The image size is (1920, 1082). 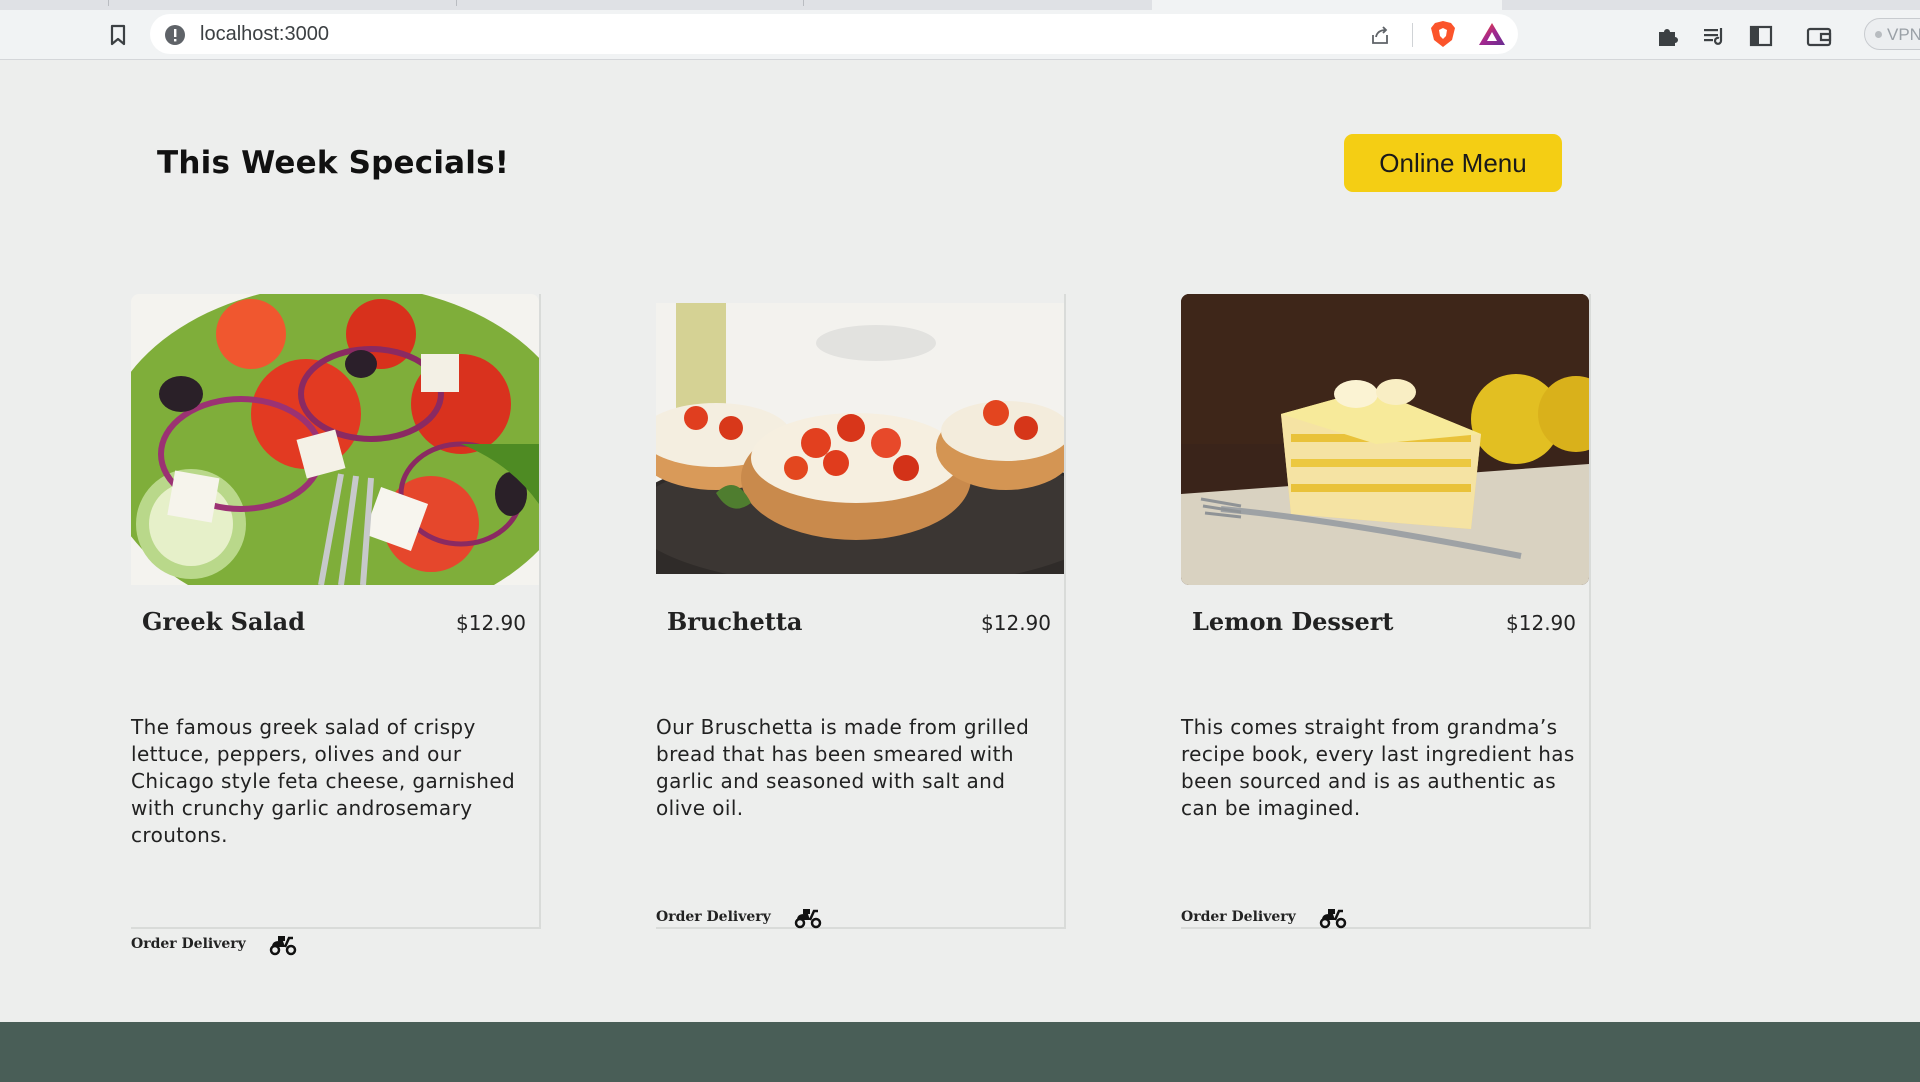 I want to click on greek-salad-image, so click(x=335, y=439).